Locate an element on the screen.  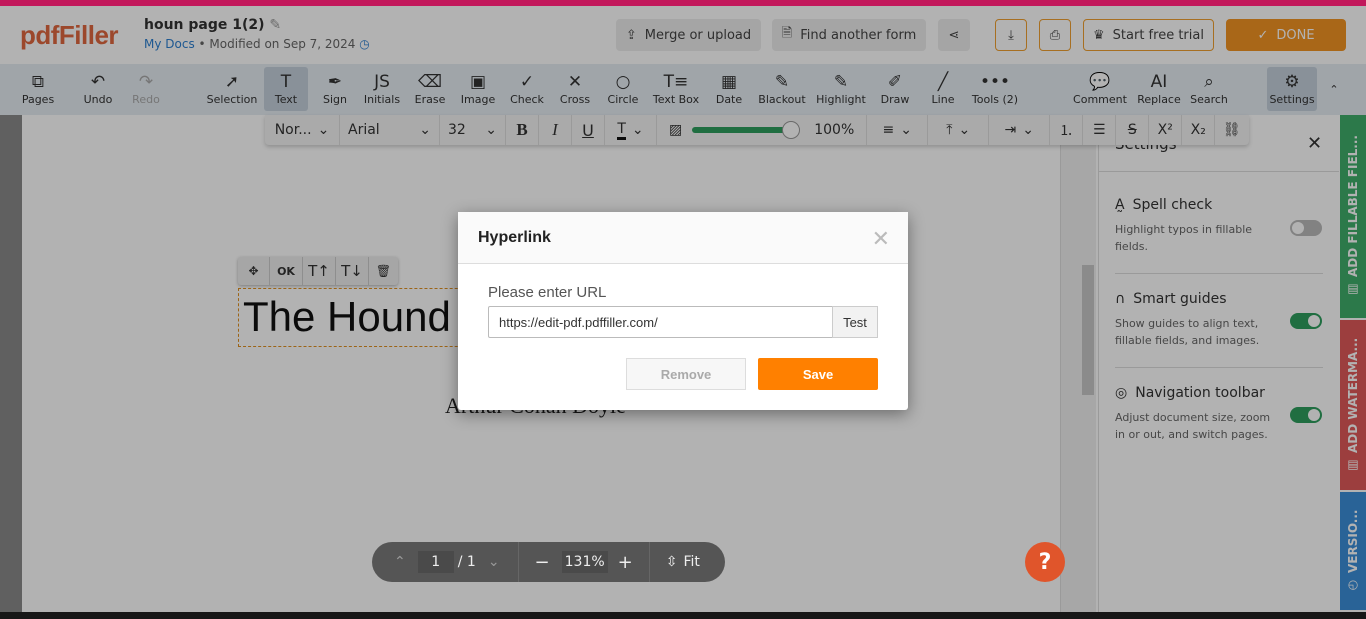
test-button: Test is located at coordinates (855, 322).